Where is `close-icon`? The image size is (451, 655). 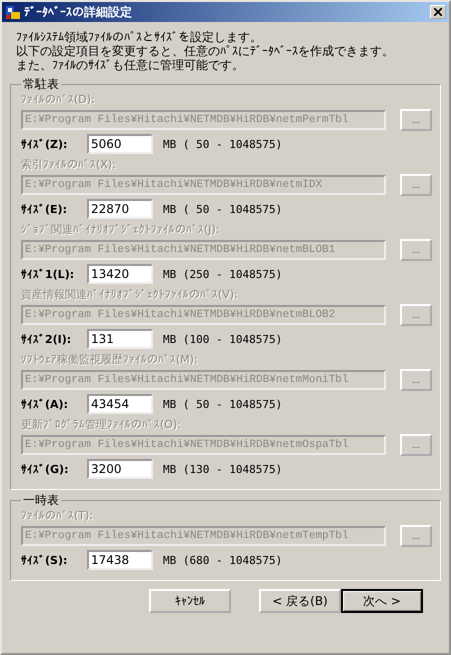 close-icon is located at coordinates (438, 12).